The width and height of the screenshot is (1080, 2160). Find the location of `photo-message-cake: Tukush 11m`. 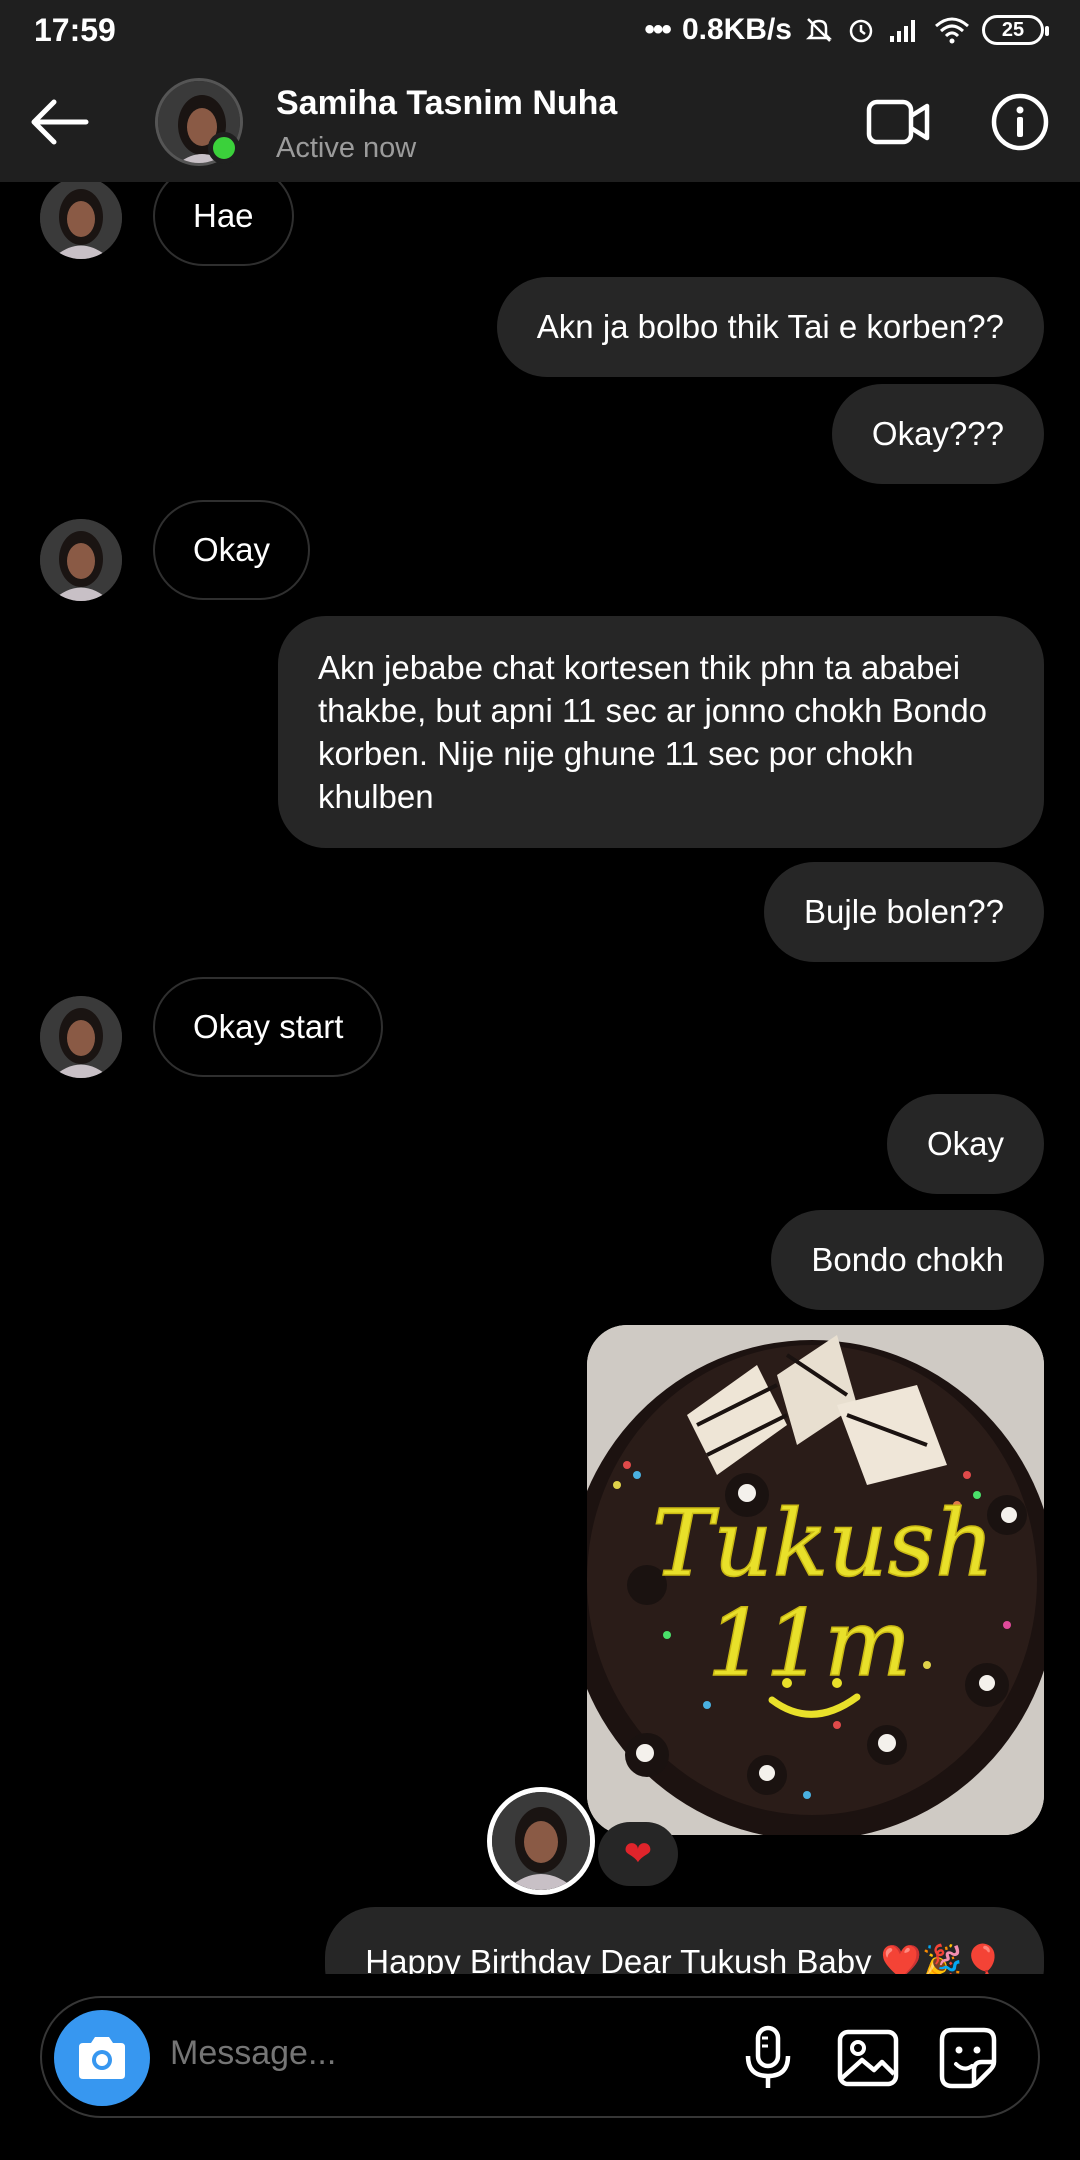

photo-message-cake: Tukush 11m is located at coordinates (815, 1580).